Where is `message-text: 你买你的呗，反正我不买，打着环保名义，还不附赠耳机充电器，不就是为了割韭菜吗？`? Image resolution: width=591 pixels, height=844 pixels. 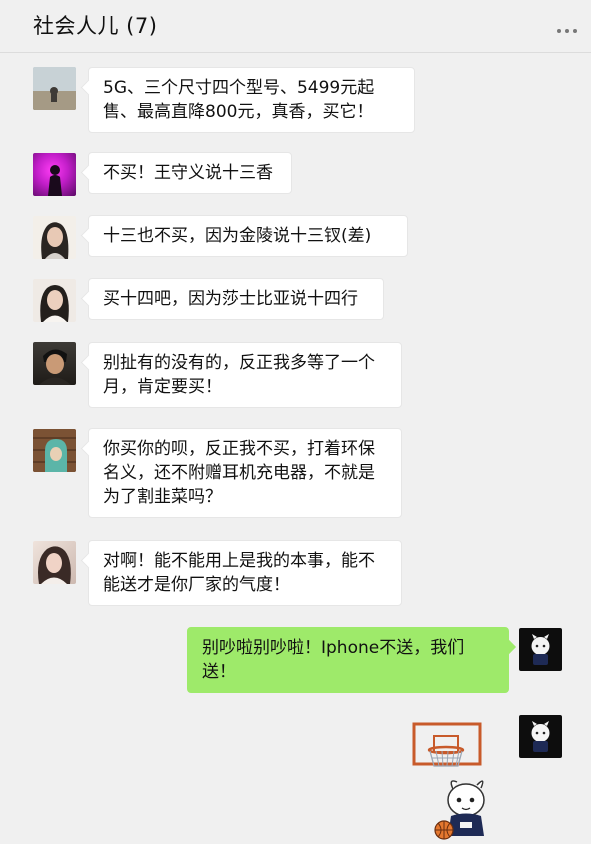
message-text: 你买你的呗，反正我不买，打着环保名义，还不附赠耳机充电器，不就是为了割韭菜吗？ is located at coordinates (239, 473).